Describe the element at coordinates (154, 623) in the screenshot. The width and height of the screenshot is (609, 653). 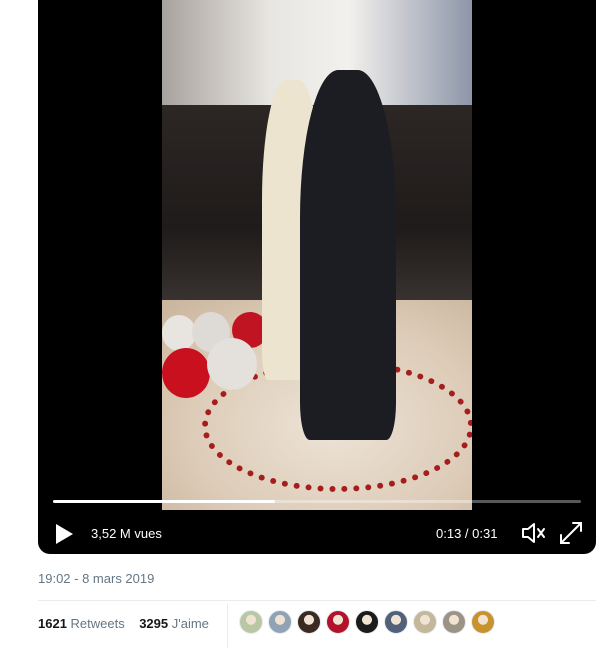
I see `likes-count: 3295` at that location.